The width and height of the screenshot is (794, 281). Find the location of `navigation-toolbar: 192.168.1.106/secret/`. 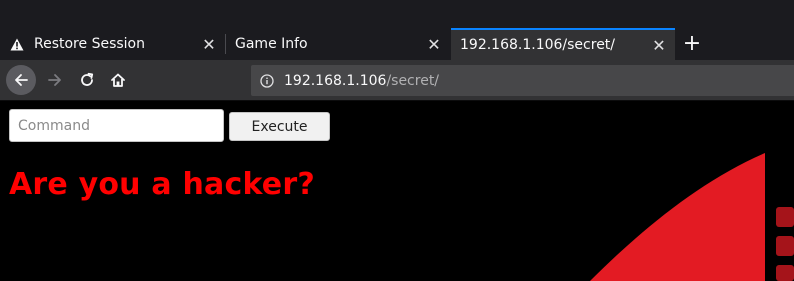

navigation-toolbar: 192.168.1.106/secret/ is located at coordinates (397, 80).